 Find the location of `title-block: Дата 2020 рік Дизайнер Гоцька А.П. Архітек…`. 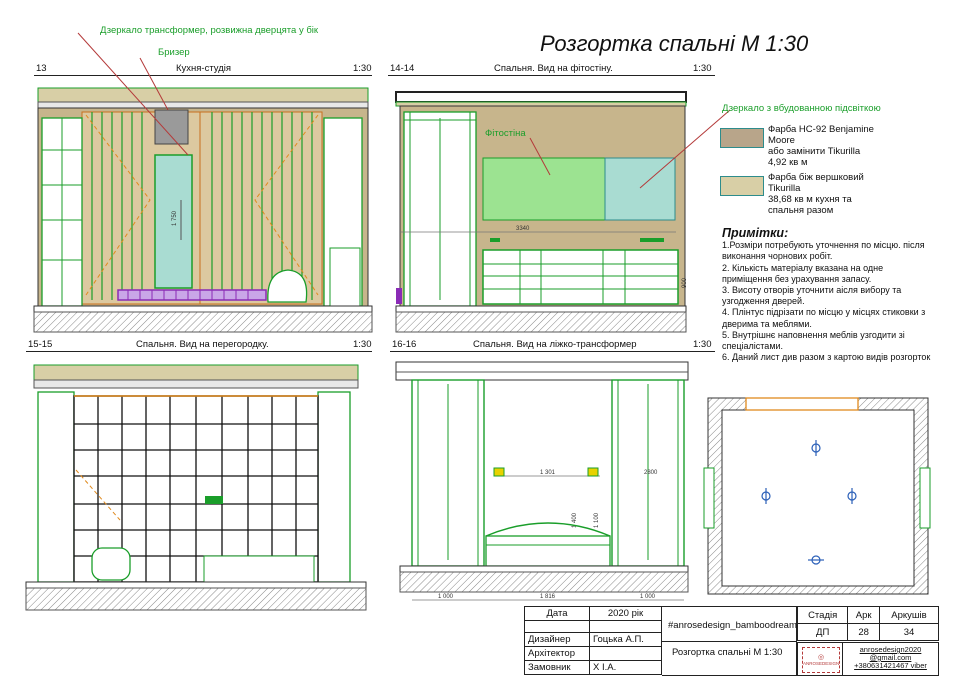

title-block: Дата 2020 рік Дизайнер Гоцька А.П. Архітек… is located at coordinates (732, 641).